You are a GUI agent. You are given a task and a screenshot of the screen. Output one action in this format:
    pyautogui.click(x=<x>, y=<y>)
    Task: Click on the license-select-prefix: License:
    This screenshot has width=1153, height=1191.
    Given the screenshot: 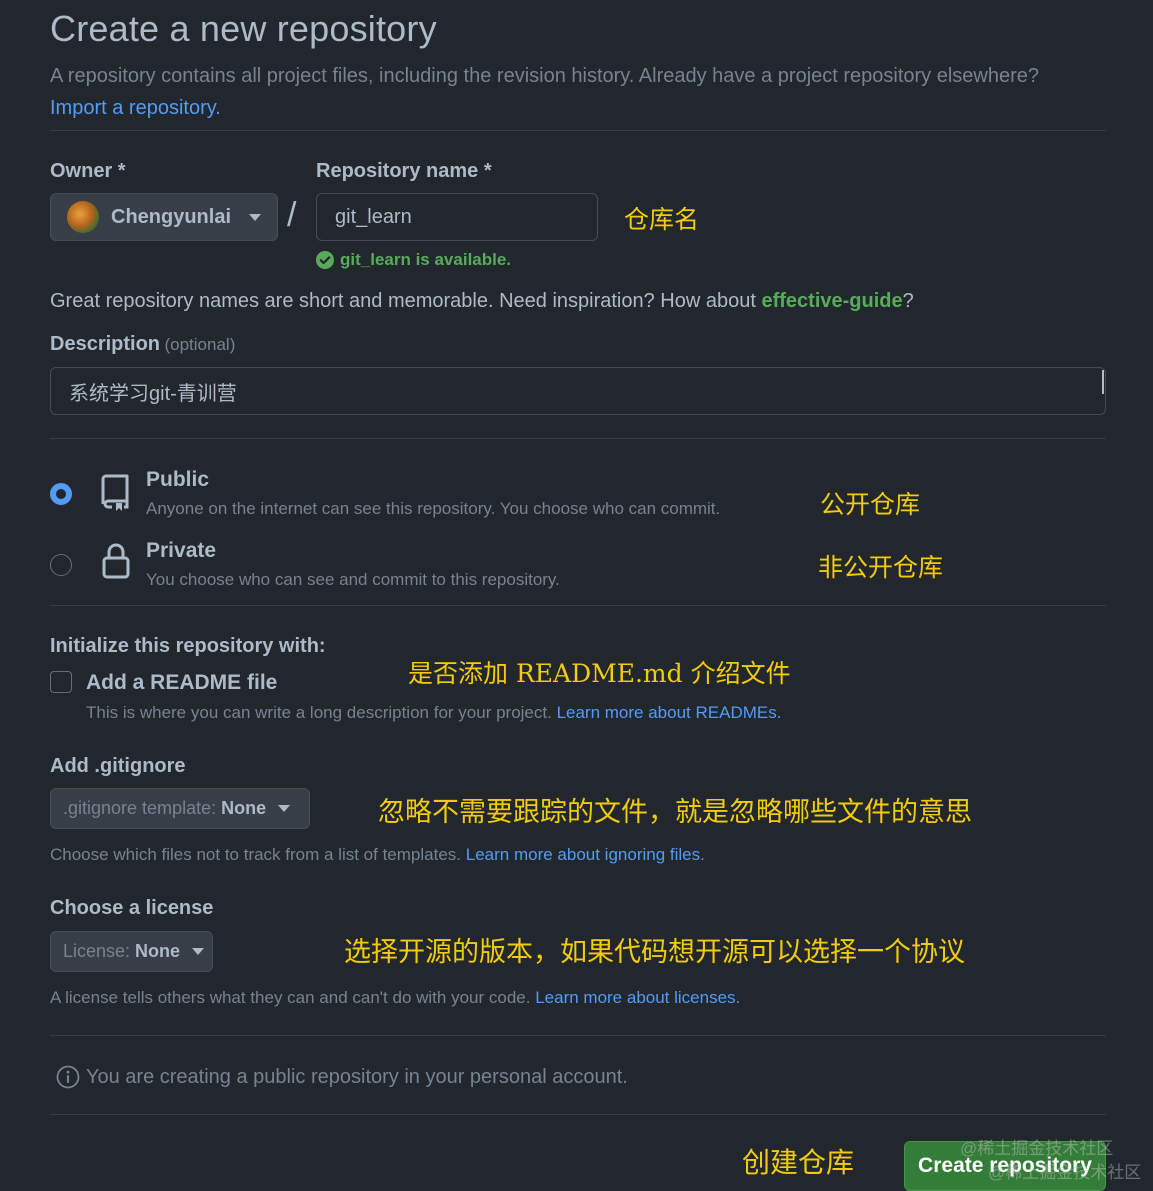 What is the action you would take?
    pyautogui.click(x=97, y=951)
    